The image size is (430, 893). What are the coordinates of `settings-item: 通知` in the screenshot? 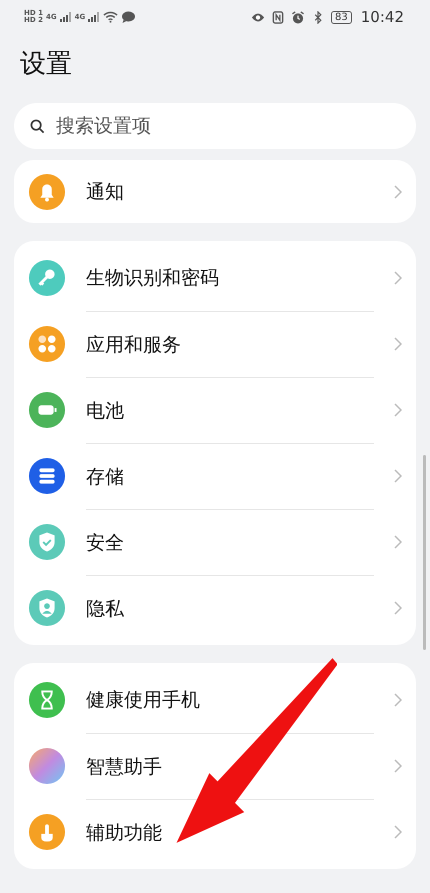 It's located at (215, 191).